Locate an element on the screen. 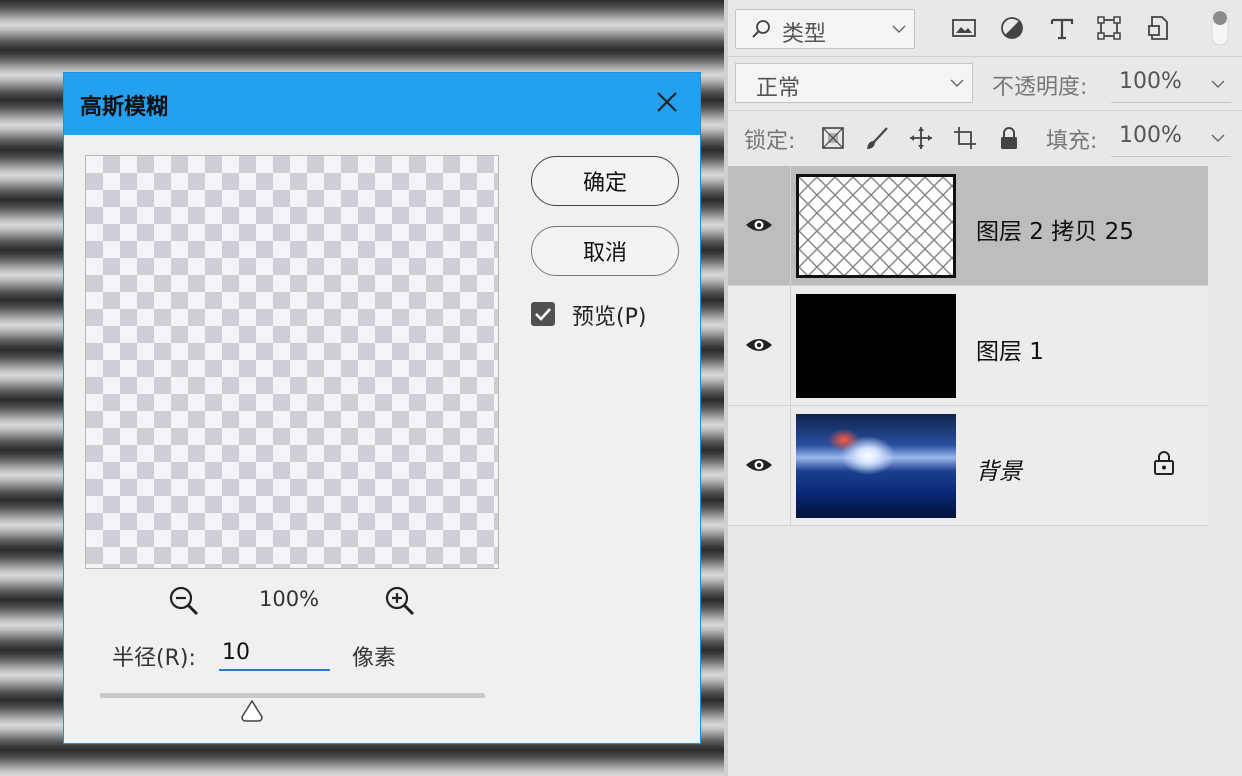 The width and height of the screenshot is (1242, 776). opacity-label: 不透明度: is located at coordinates (1040, 87).